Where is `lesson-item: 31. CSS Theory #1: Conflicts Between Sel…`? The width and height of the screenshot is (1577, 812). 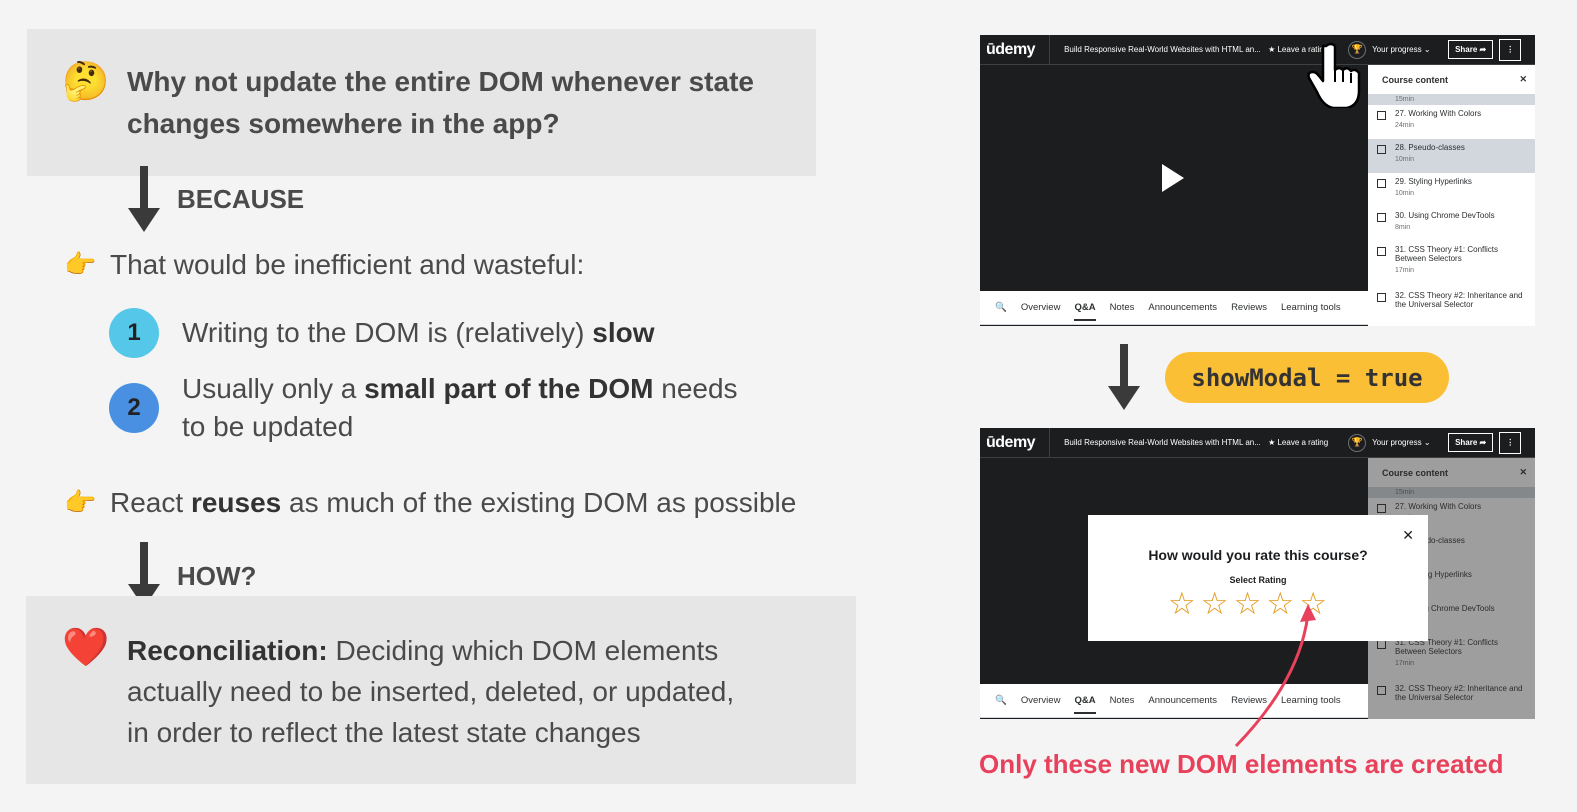 lesson-item: 31. CSS Theory #1: Conflicts Between Sel… is located at coordinates (1451, 264).